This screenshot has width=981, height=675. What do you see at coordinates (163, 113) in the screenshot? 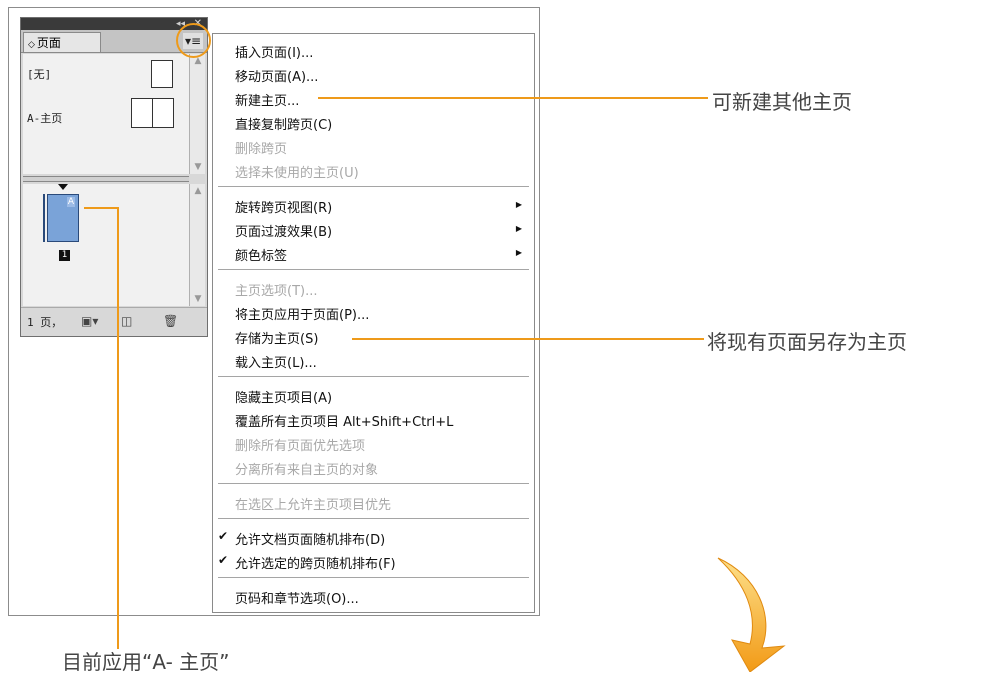
I see `master-a-right-page` at bounding box center [163, 113].